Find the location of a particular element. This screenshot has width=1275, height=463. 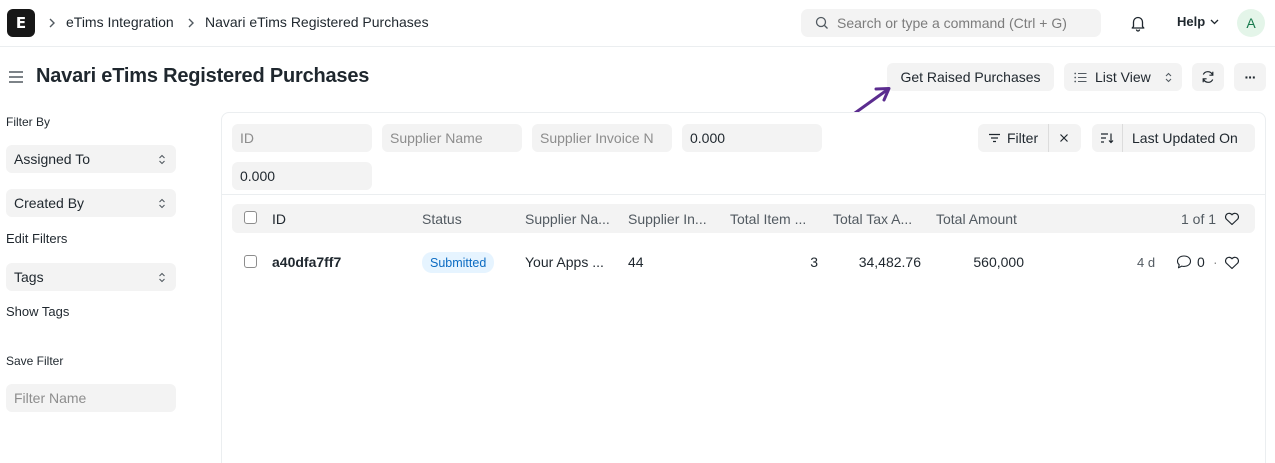

cell-total-item: 3 is located at coordinates (814, 262).